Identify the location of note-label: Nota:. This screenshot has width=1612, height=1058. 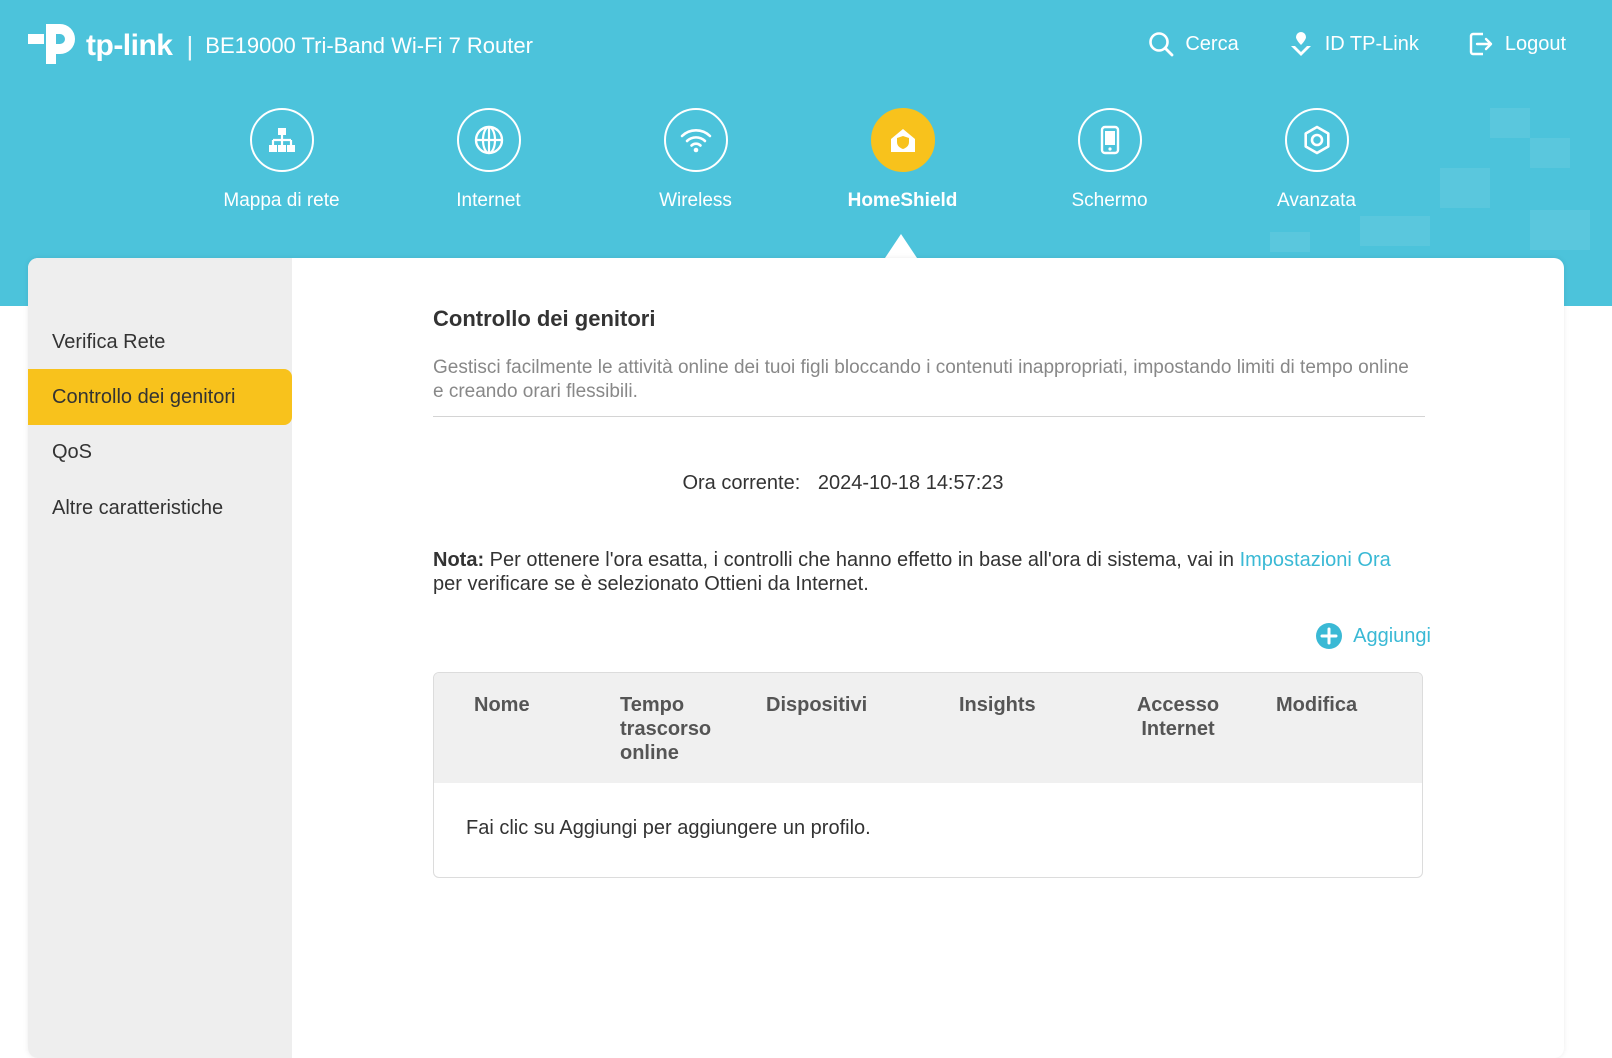
(459, 560).